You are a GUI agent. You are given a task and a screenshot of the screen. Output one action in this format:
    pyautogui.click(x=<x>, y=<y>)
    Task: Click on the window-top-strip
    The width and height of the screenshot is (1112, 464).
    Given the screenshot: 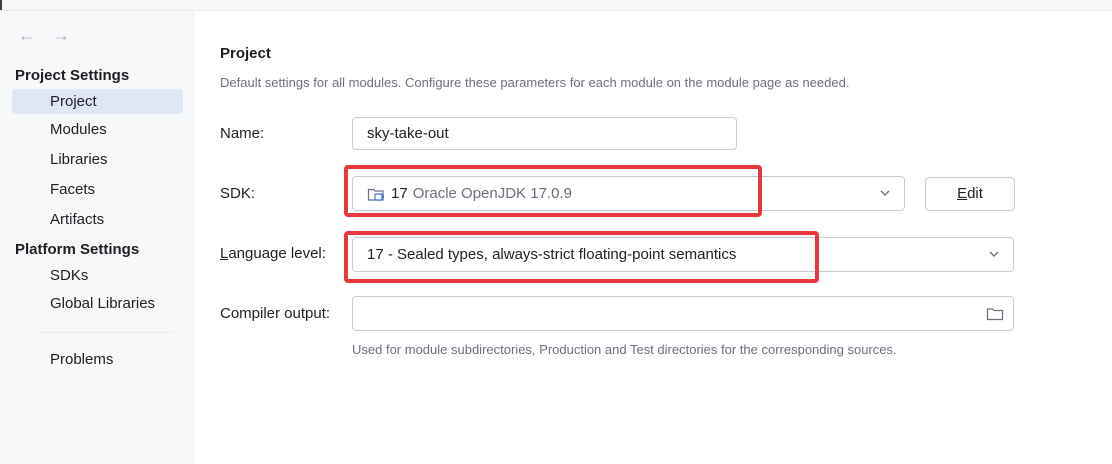 What is the action you would take?
    pyautogui.click(x=556, y=5)
    